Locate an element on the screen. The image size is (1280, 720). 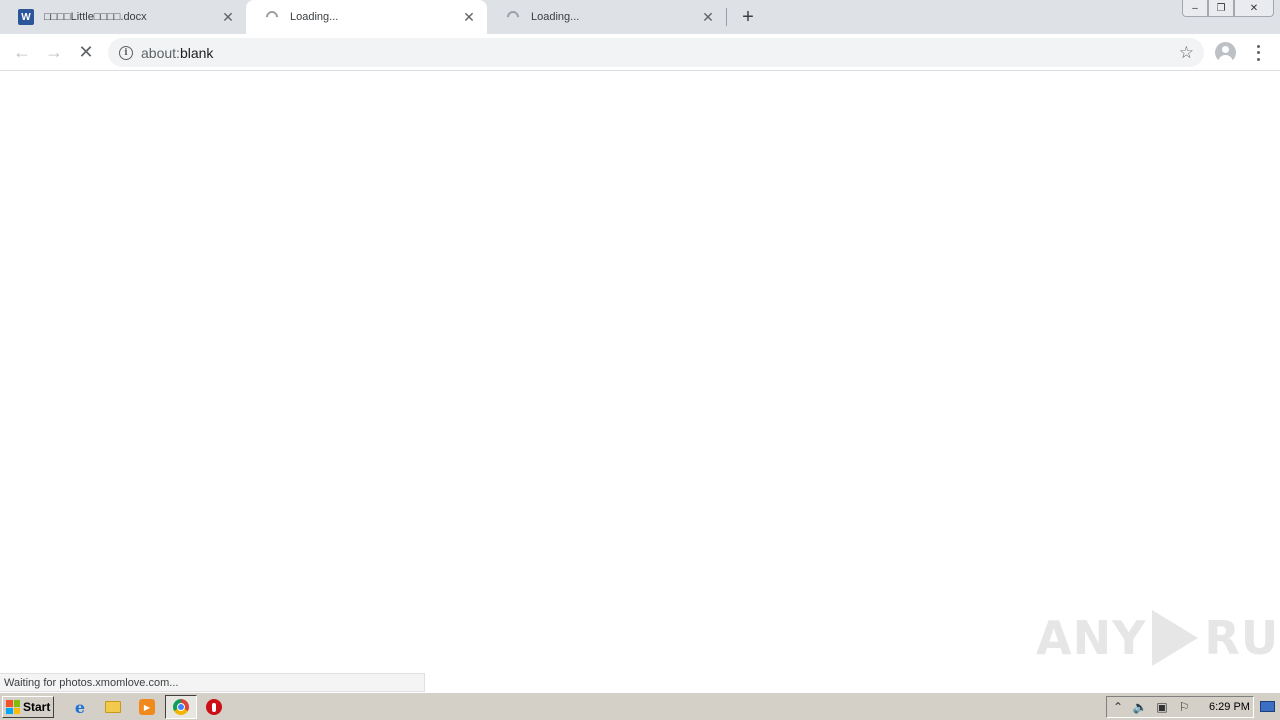
volume-icon: 🔈 is located at coordinates (1140, 707).